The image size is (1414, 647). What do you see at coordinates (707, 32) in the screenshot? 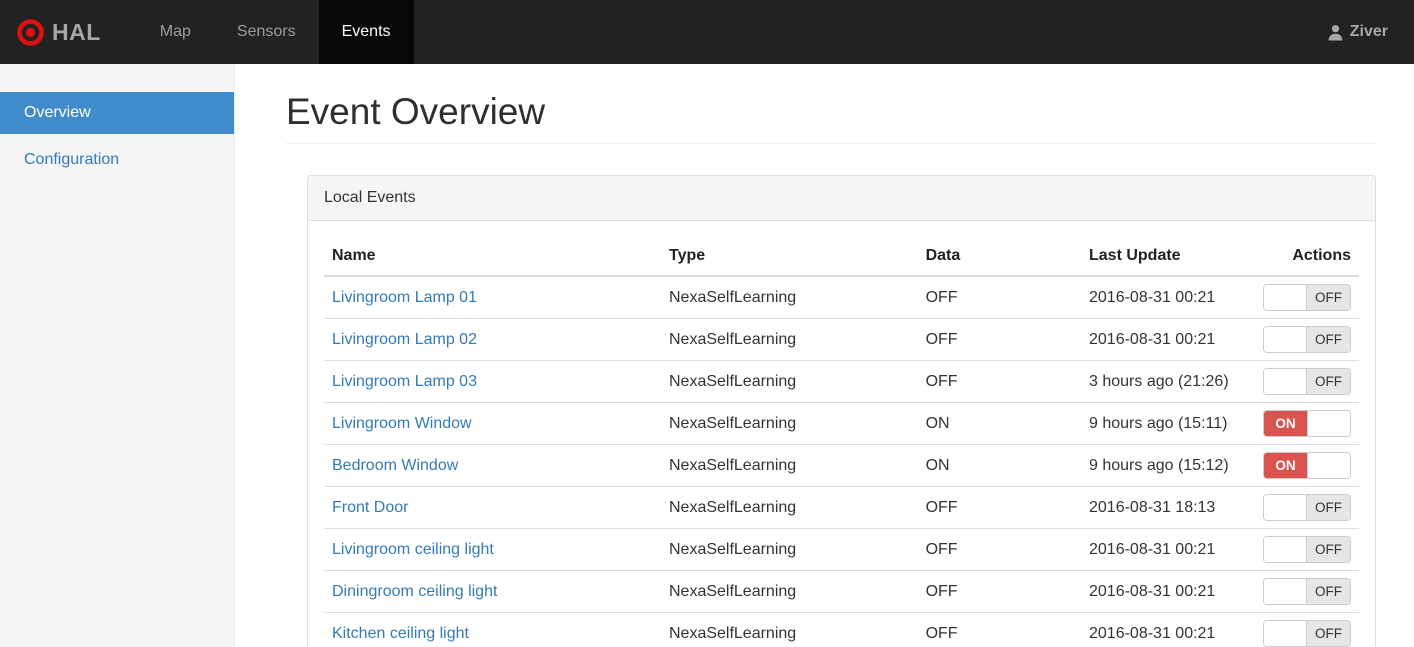
I see `top-navbar: HAL Map Sensors Events Ziver` at bounding box center [707, 32].